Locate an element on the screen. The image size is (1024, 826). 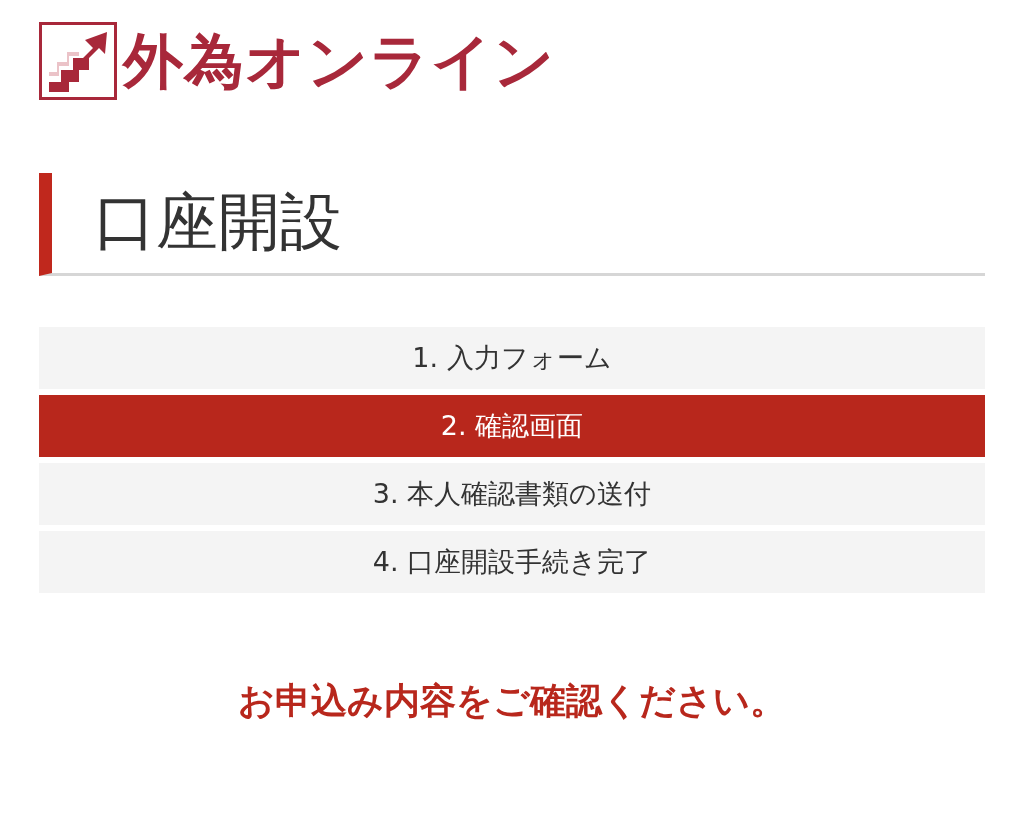
logo-text: 外為オンライン is located at coordinates (339, 61).